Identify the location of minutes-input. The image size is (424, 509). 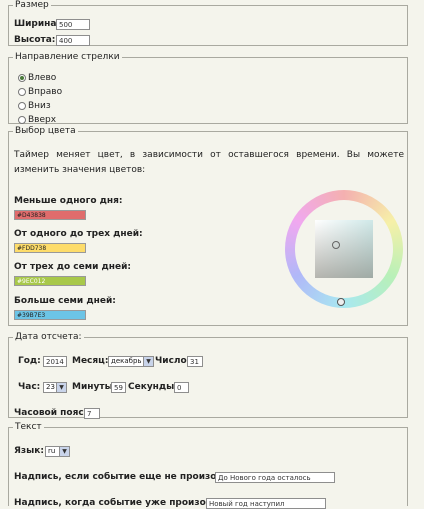
(118, 387).